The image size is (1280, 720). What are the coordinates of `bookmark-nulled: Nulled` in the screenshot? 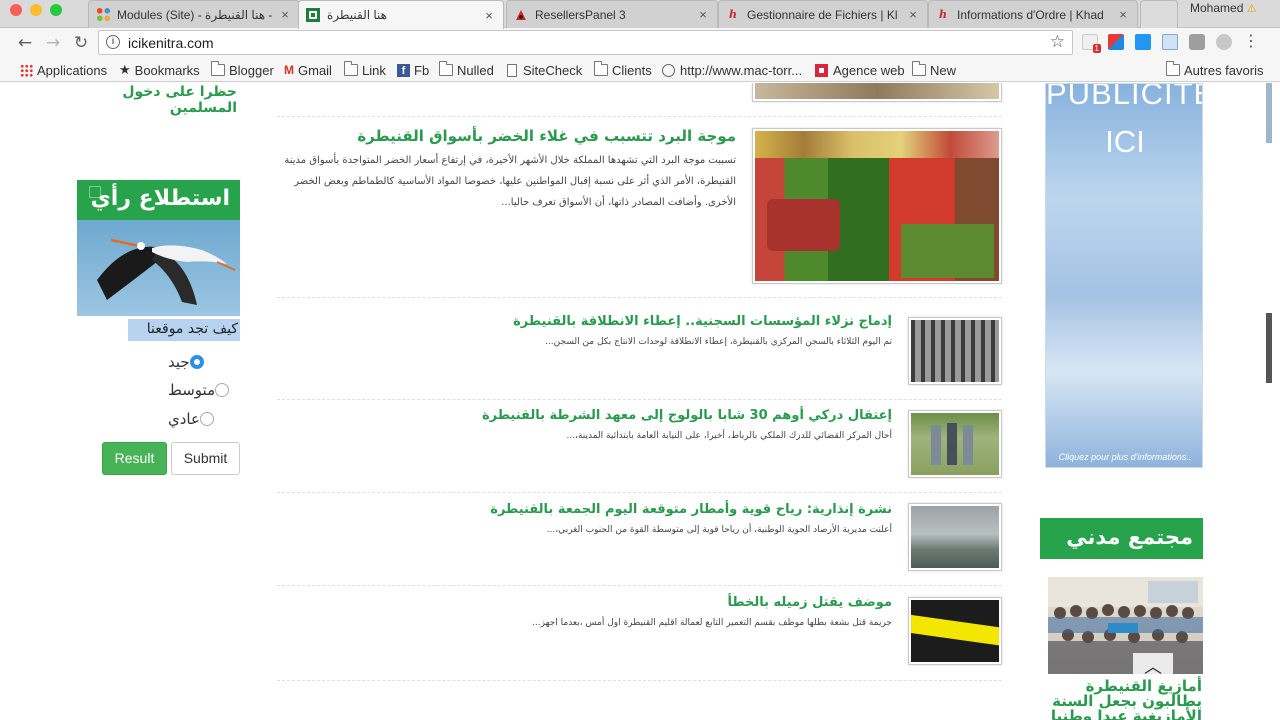 It's located at (466, 70).